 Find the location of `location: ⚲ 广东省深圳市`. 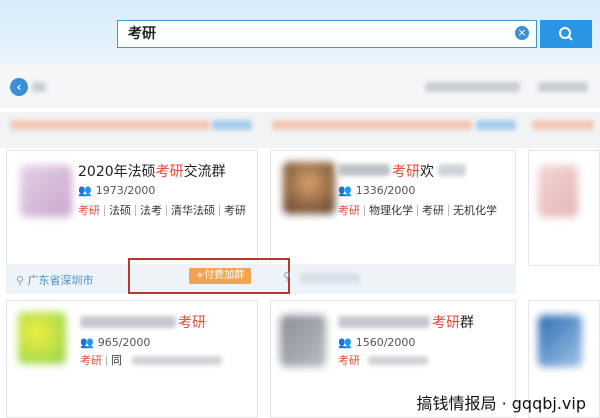

location: ⚲ 广东省深圳市 is located at coordinates (55, 280).